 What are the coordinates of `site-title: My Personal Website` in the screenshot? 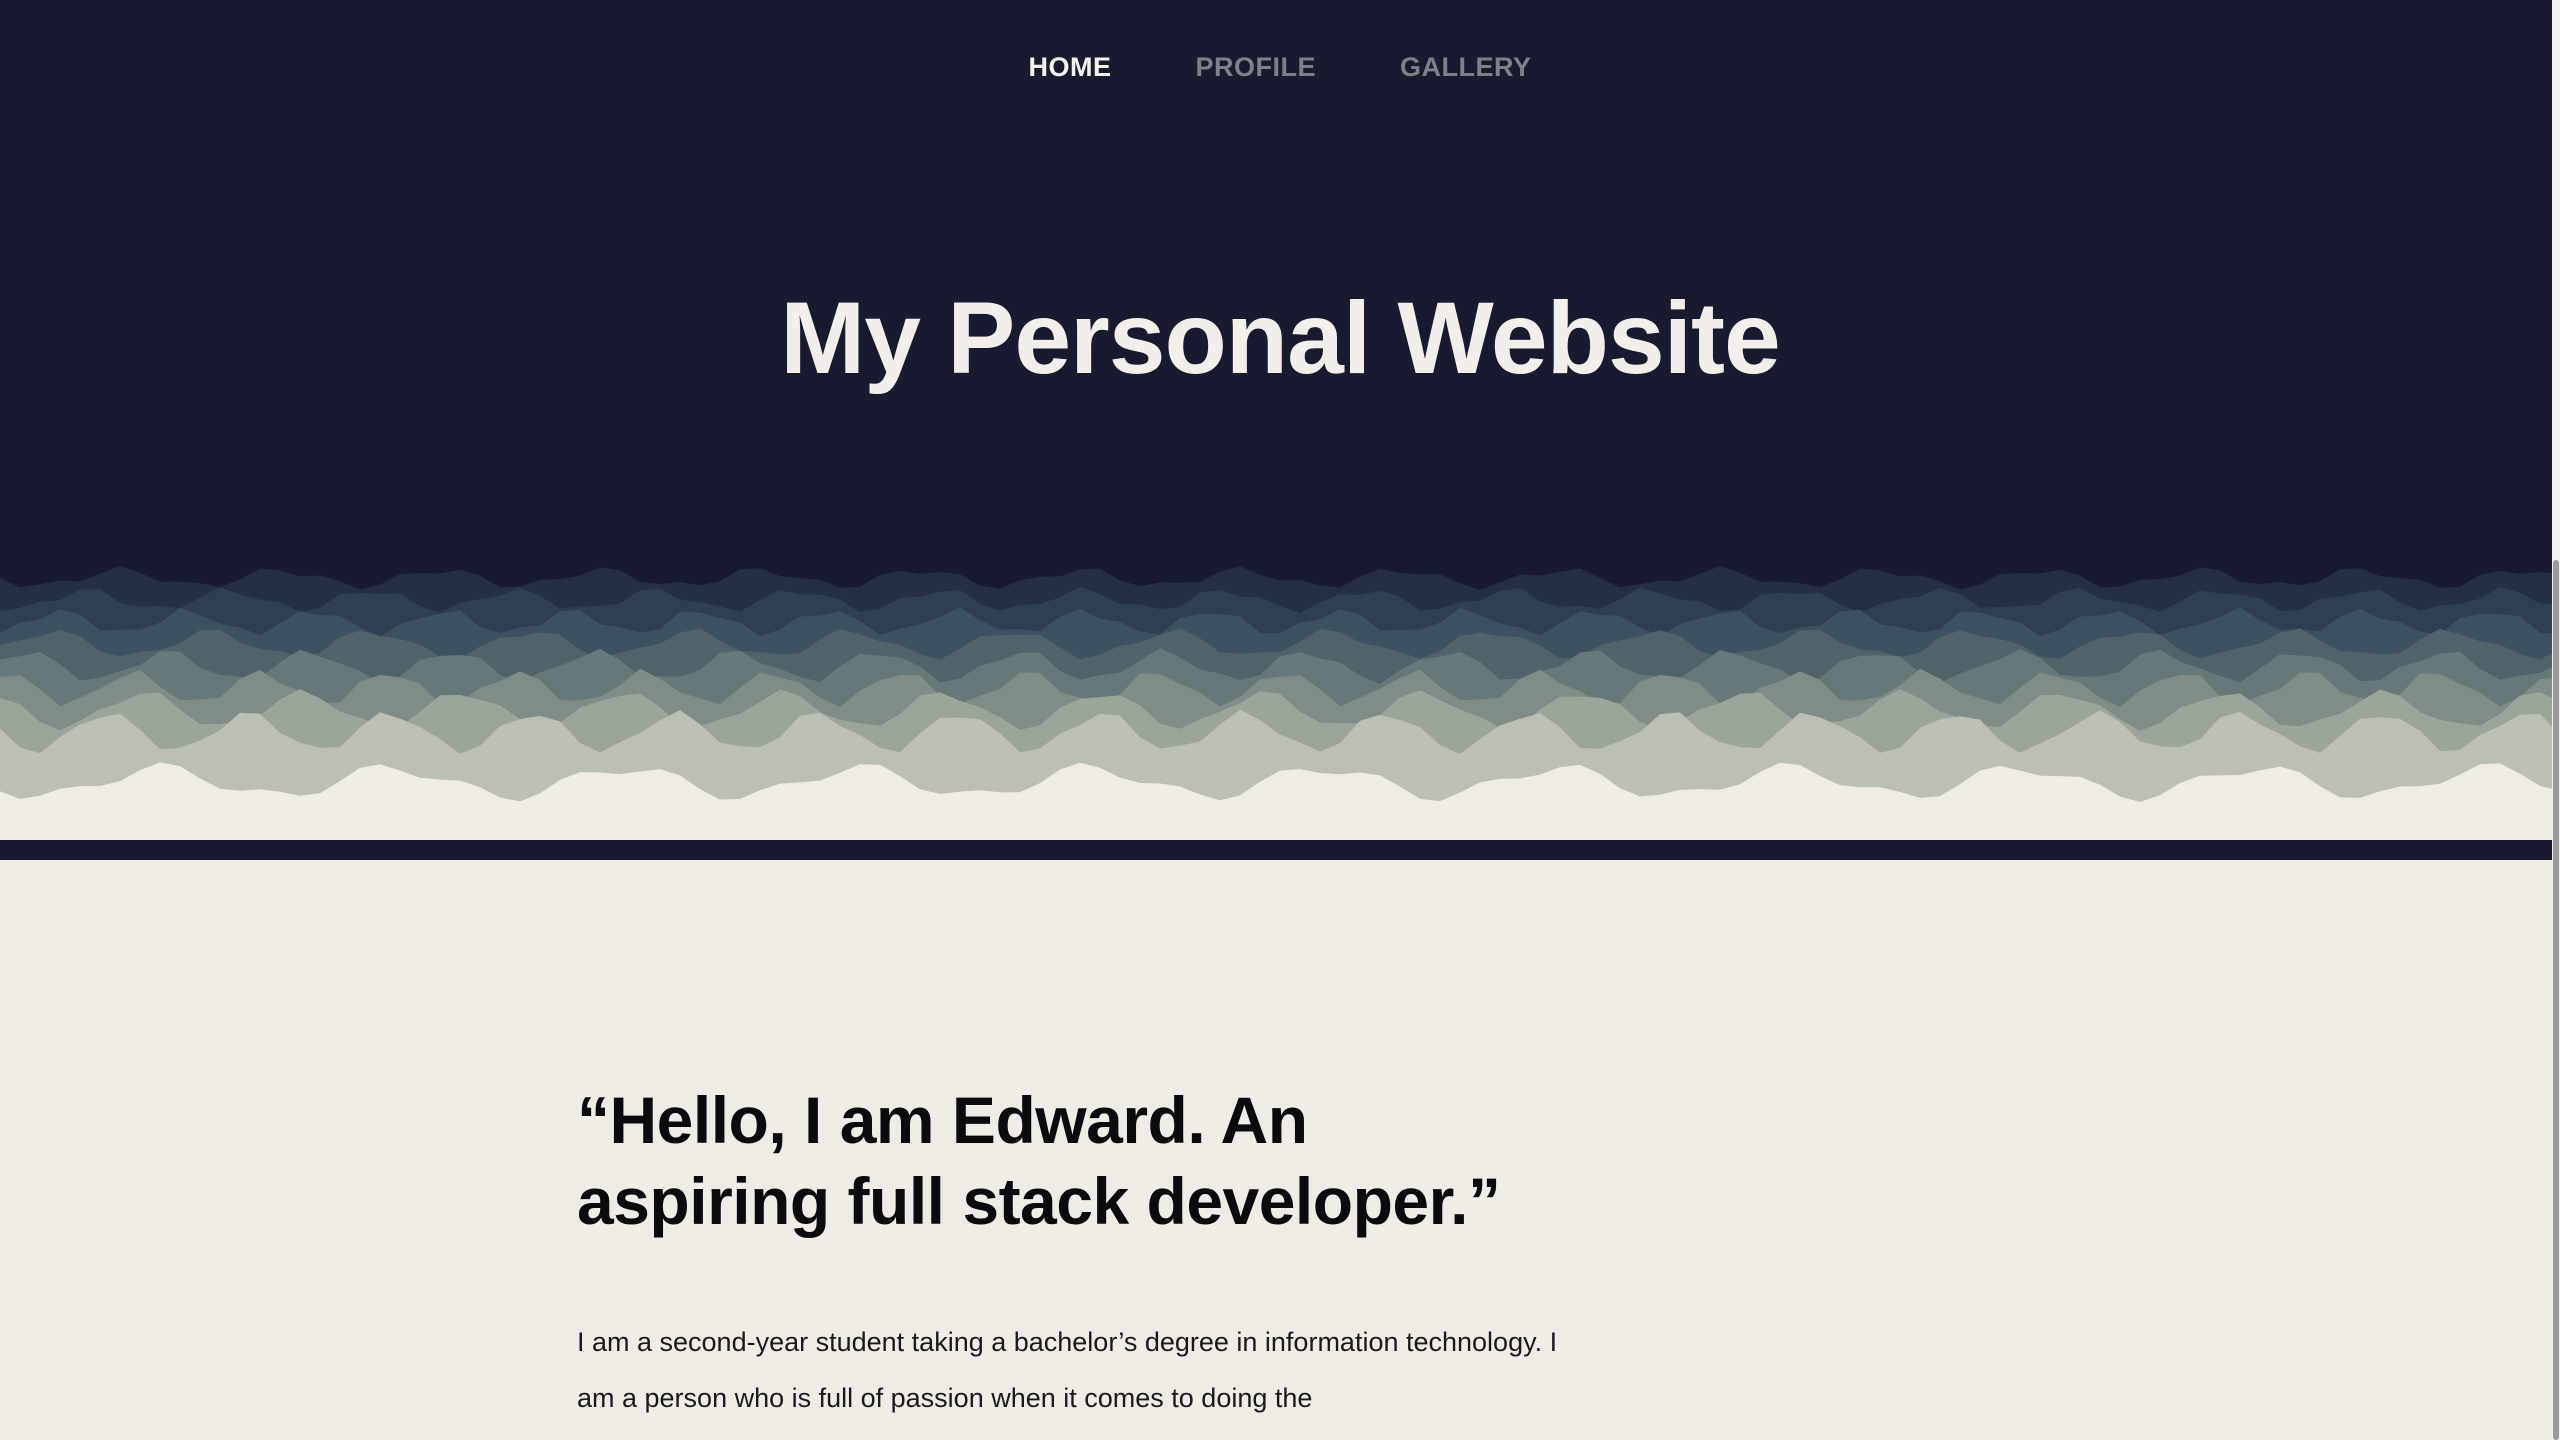 It's located at (1280, 338).